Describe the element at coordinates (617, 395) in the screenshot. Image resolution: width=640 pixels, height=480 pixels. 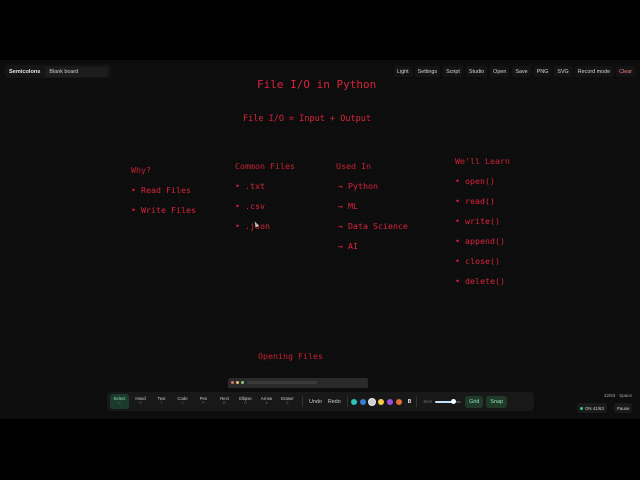
I see `page-counter: 42/63 · Space` at that location.